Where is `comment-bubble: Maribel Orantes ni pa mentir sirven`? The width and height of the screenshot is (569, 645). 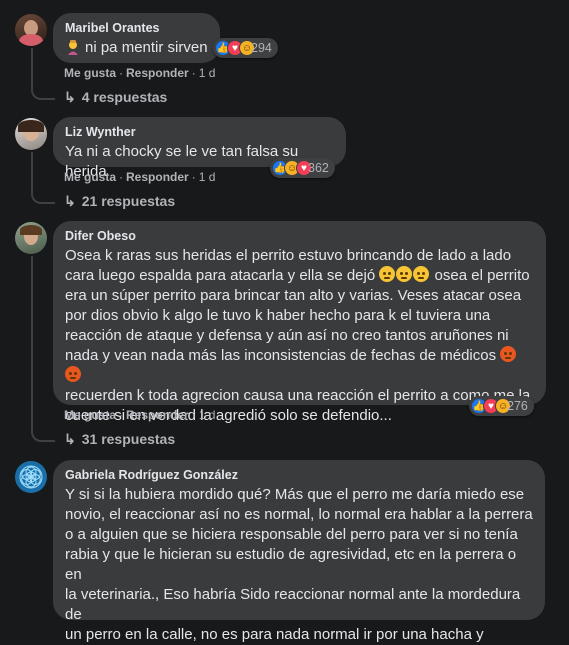 comment-bubble: Maribel Orantes ni pa mentir sirven is located at coordinates (136, 38).